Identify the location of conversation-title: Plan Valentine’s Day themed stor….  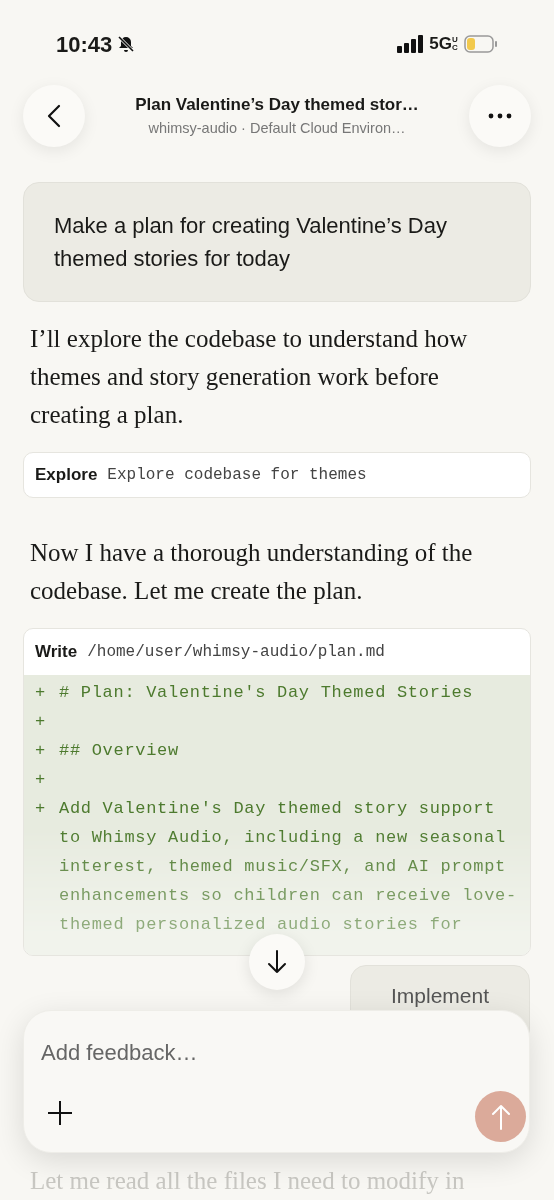
(277, 105).